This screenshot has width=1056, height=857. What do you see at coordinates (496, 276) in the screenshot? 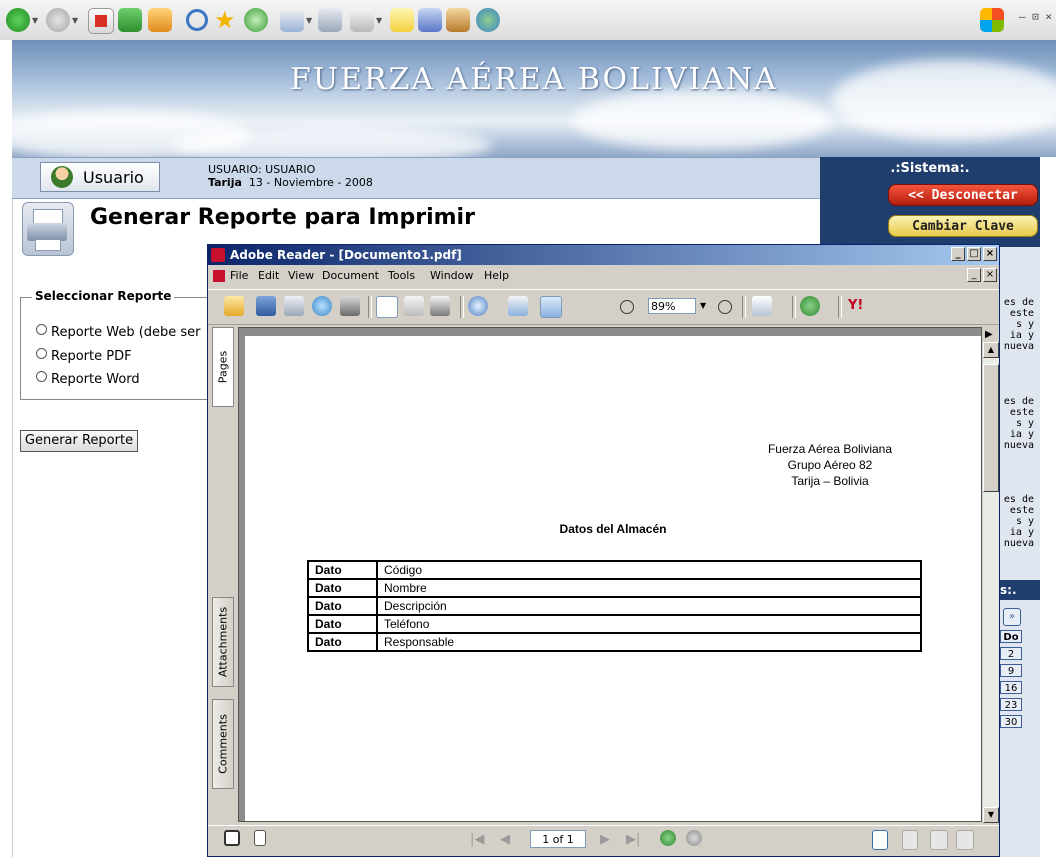
I see `menu-help: Help` at bounding box center [496, 276].